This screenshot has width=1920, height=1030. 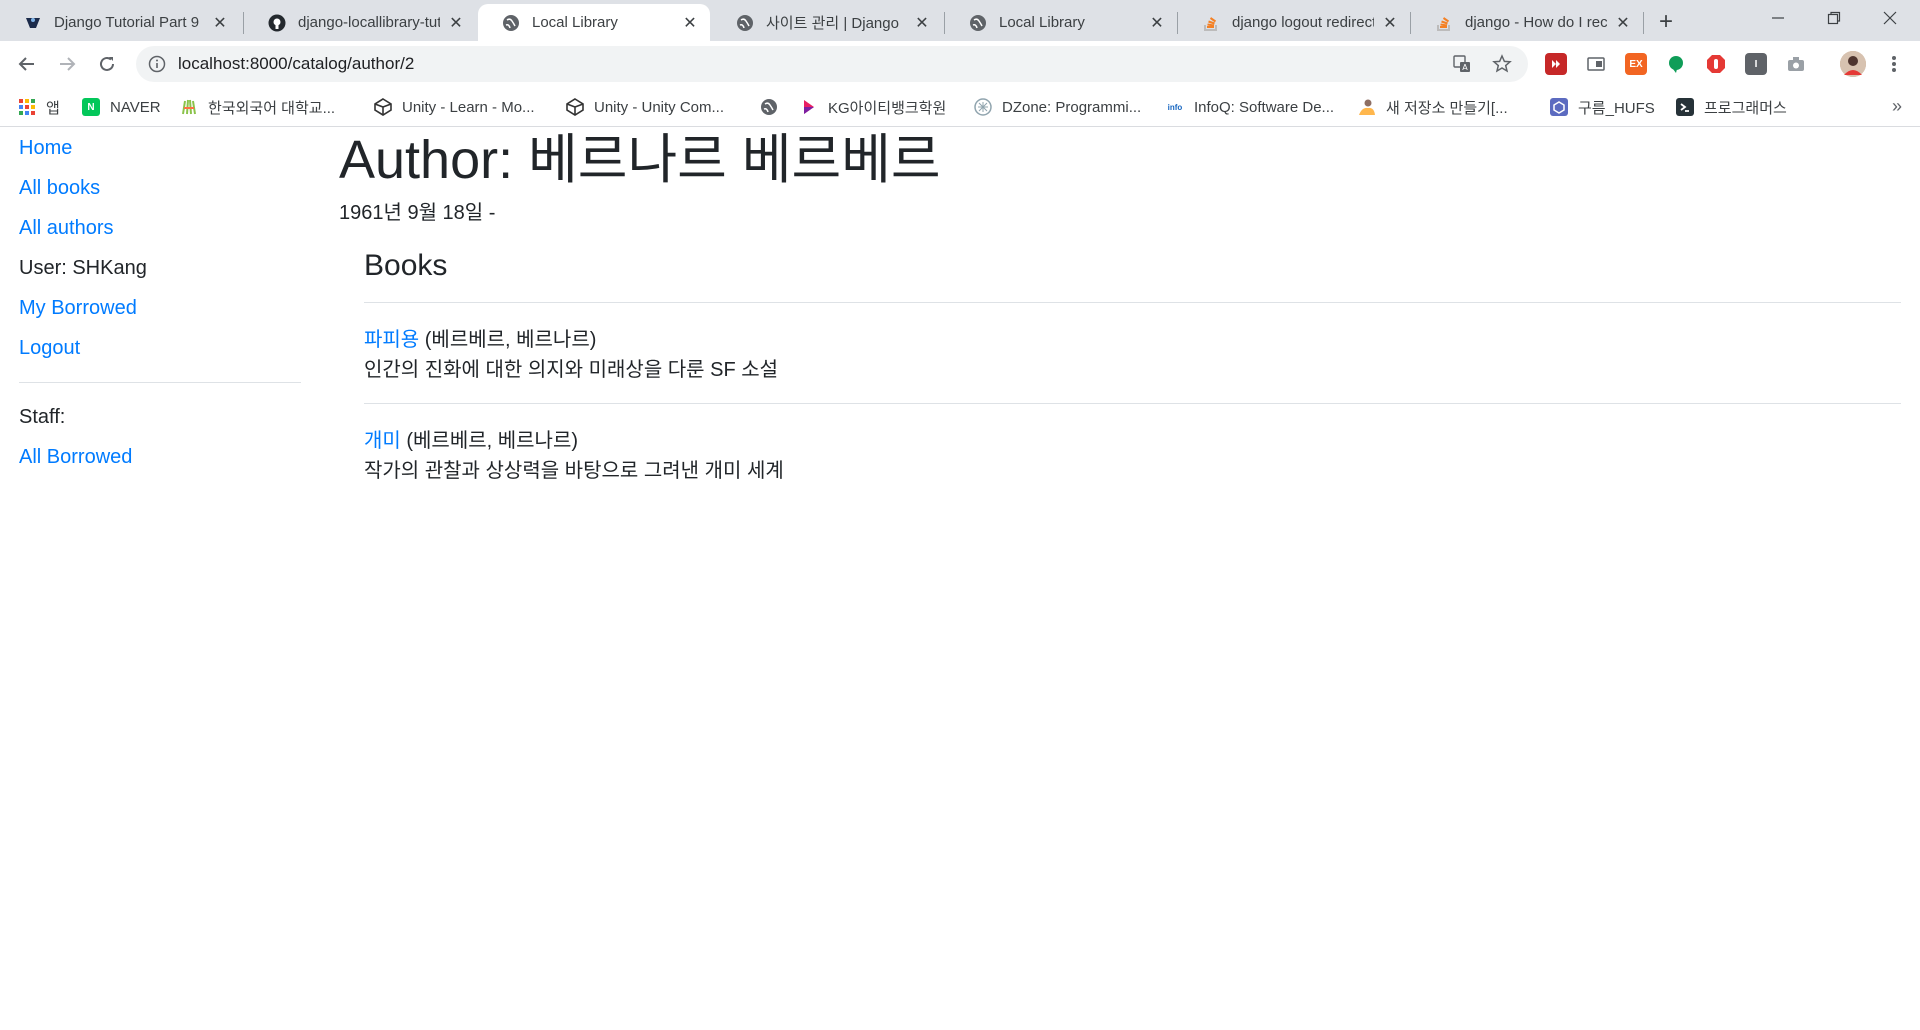 I want to click on django-mdn-icon, so click(x=33, y=23).